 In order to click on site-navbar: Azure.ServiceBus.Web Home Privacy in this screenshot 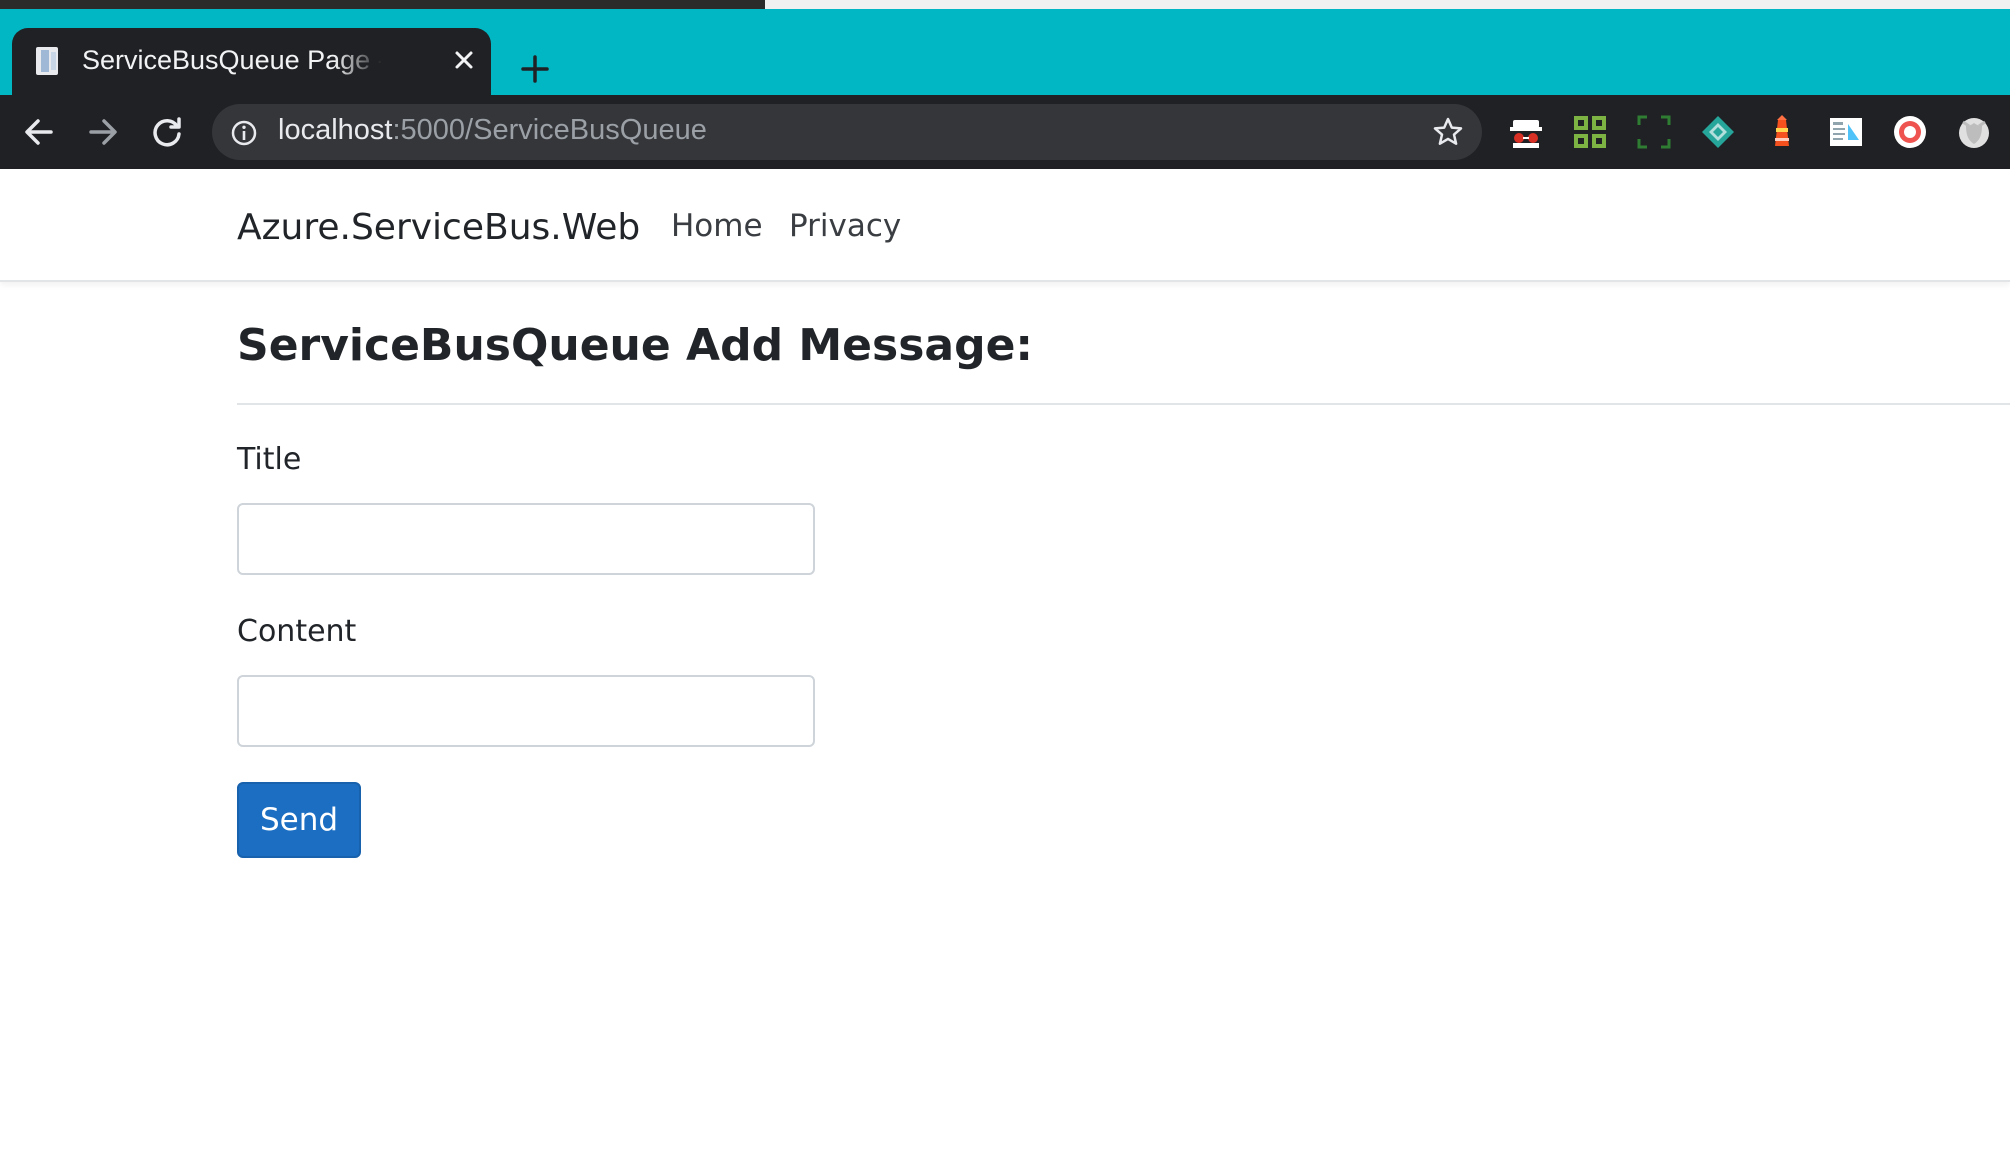, I will do `click(1005, 225)`.